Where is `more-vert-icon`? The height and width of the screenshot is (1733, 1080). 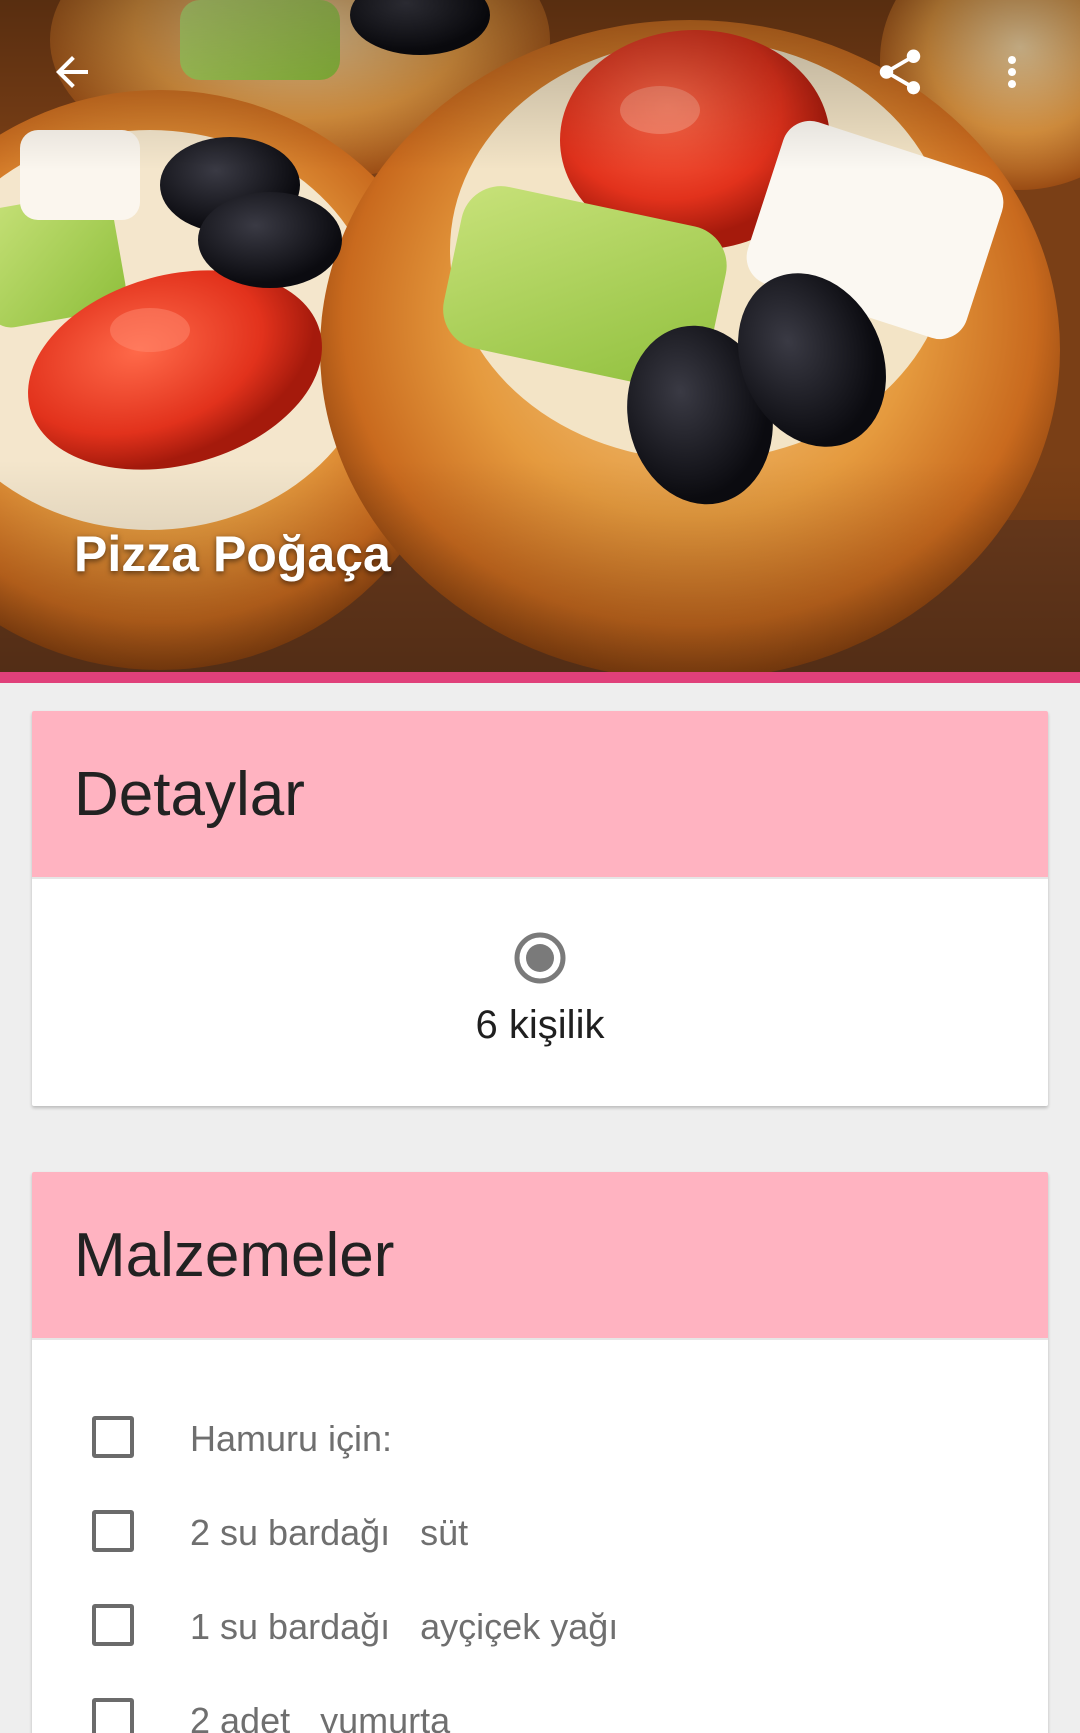 more-vert-icon is located at coordinates (1012, 72).